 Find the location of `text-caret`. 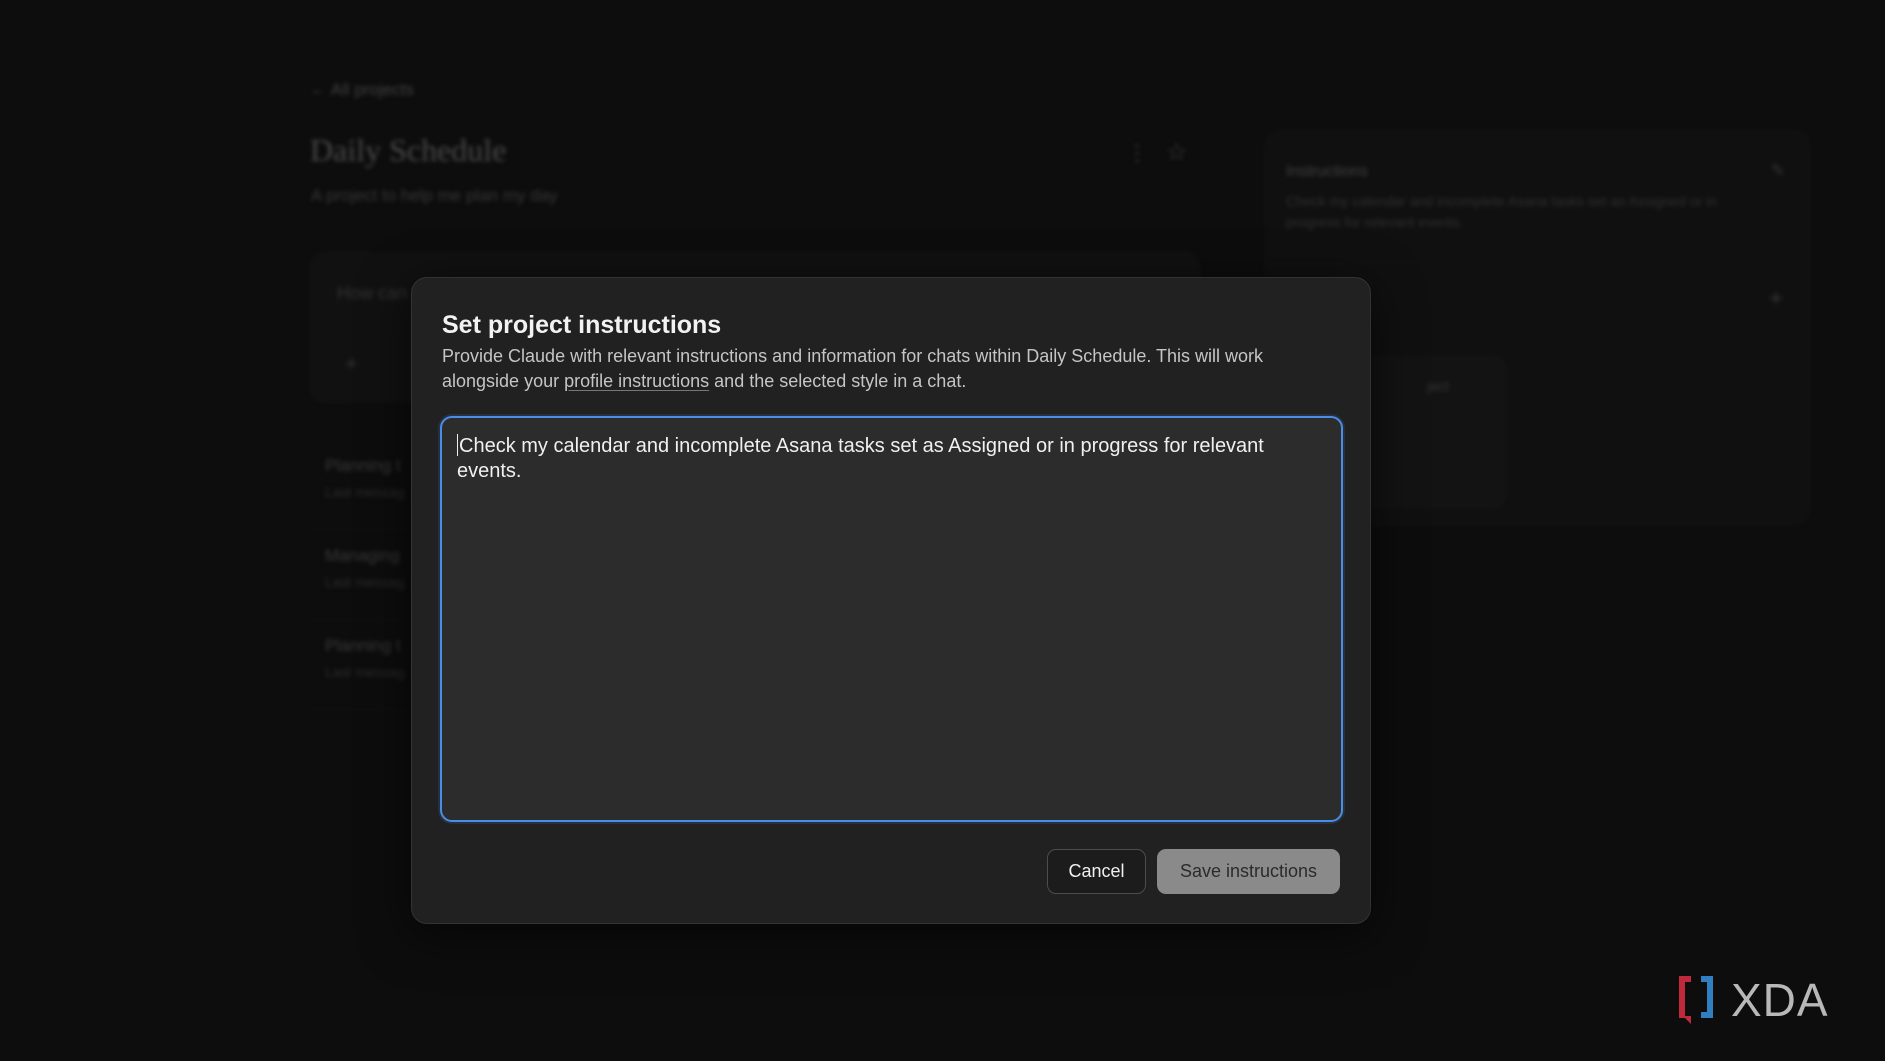

text-caret is located at coordinates (457, 445).